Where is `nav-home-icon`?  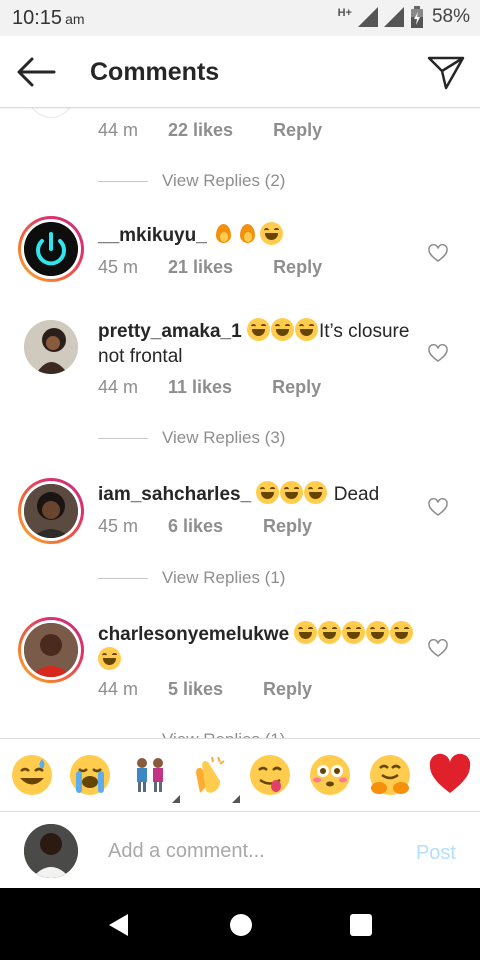 nav-home-icon is located at coordinates (241, 925).